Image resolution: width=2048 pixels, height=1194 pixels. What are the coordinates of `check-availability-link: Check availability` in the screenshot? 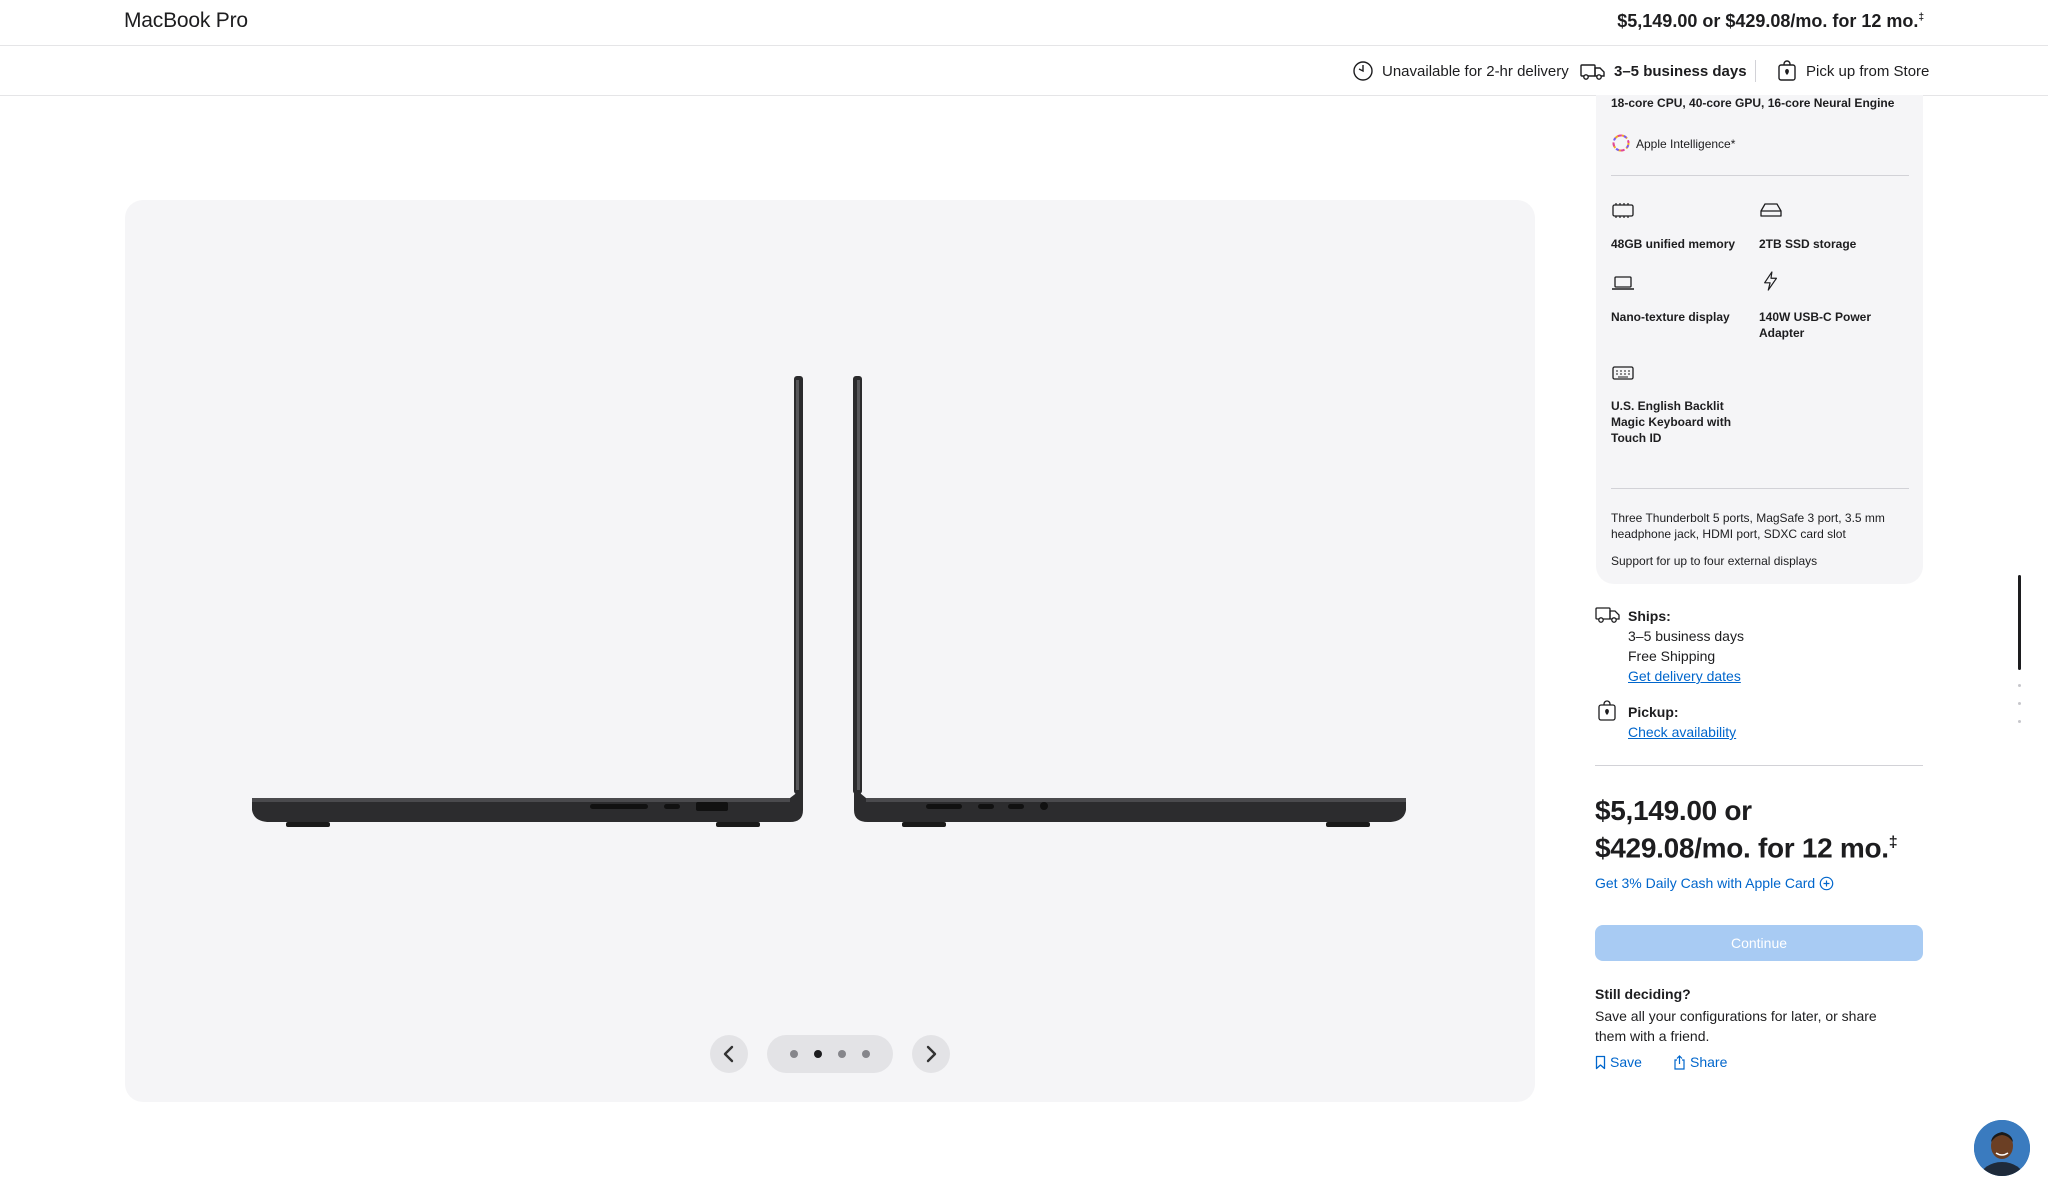 It's located at (1682, 732).